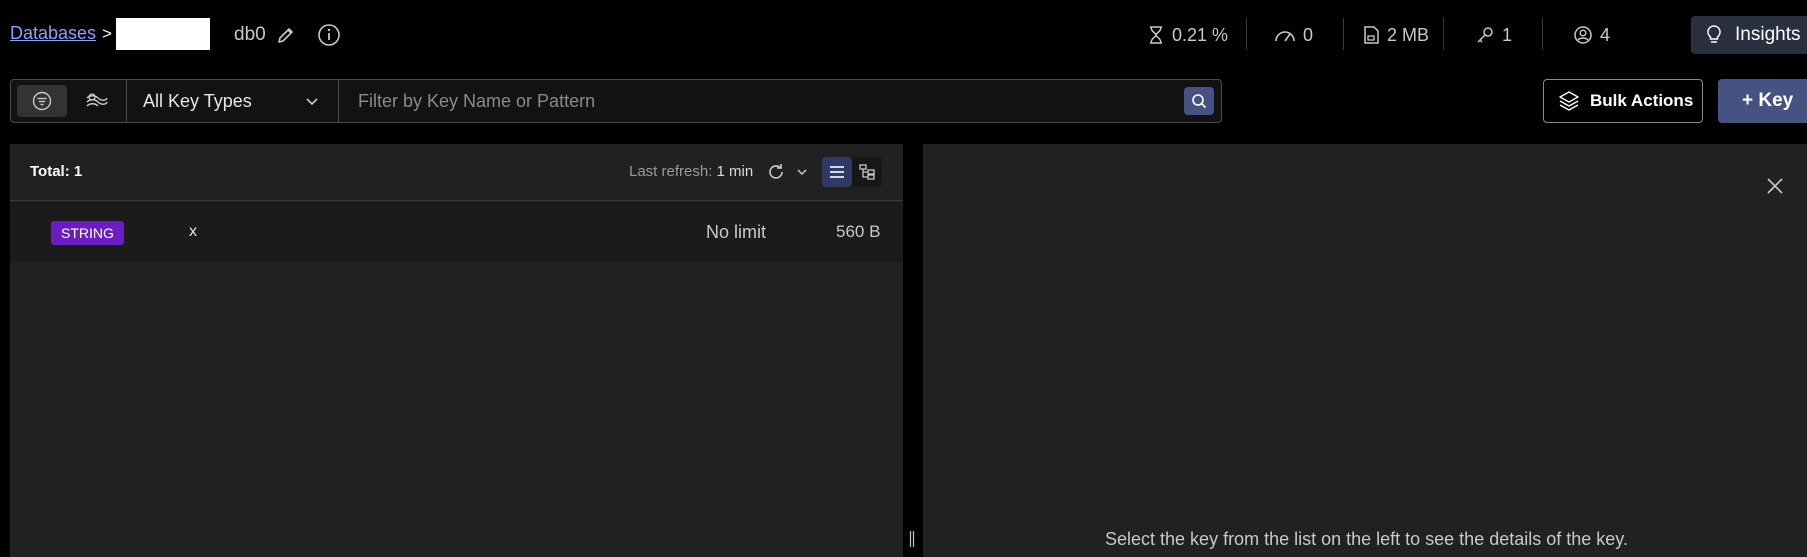  What do you see at coordinates (802, 172) in the screenshot?
I see `auto-refresh-chevron-down-icon` at bounding box center [802, 172].